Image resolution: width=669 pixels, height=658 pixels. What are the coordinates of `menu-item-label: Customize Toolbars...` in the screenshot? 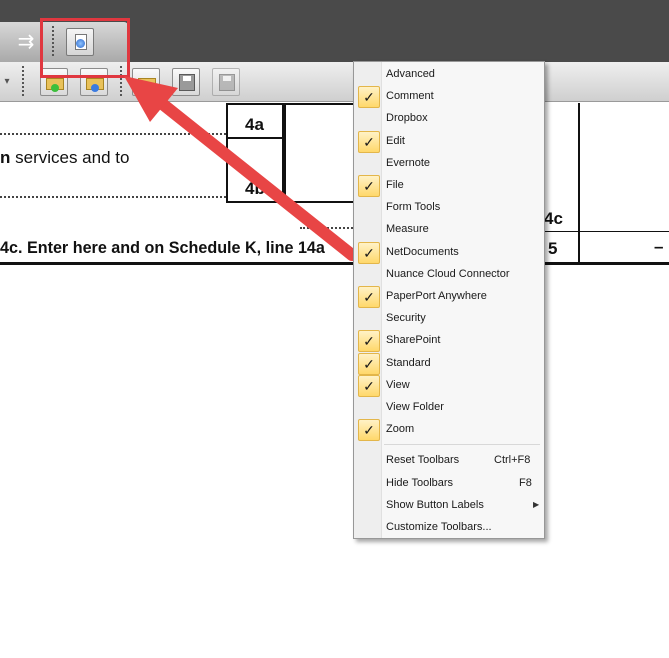 It's located at (439, 527).